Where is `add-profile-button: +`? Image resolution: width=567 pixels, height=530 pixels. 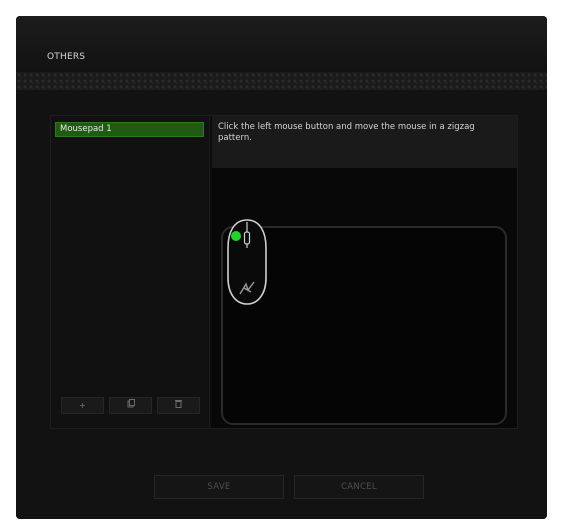 add-profile-button: + is located at coordinates (82, 405).